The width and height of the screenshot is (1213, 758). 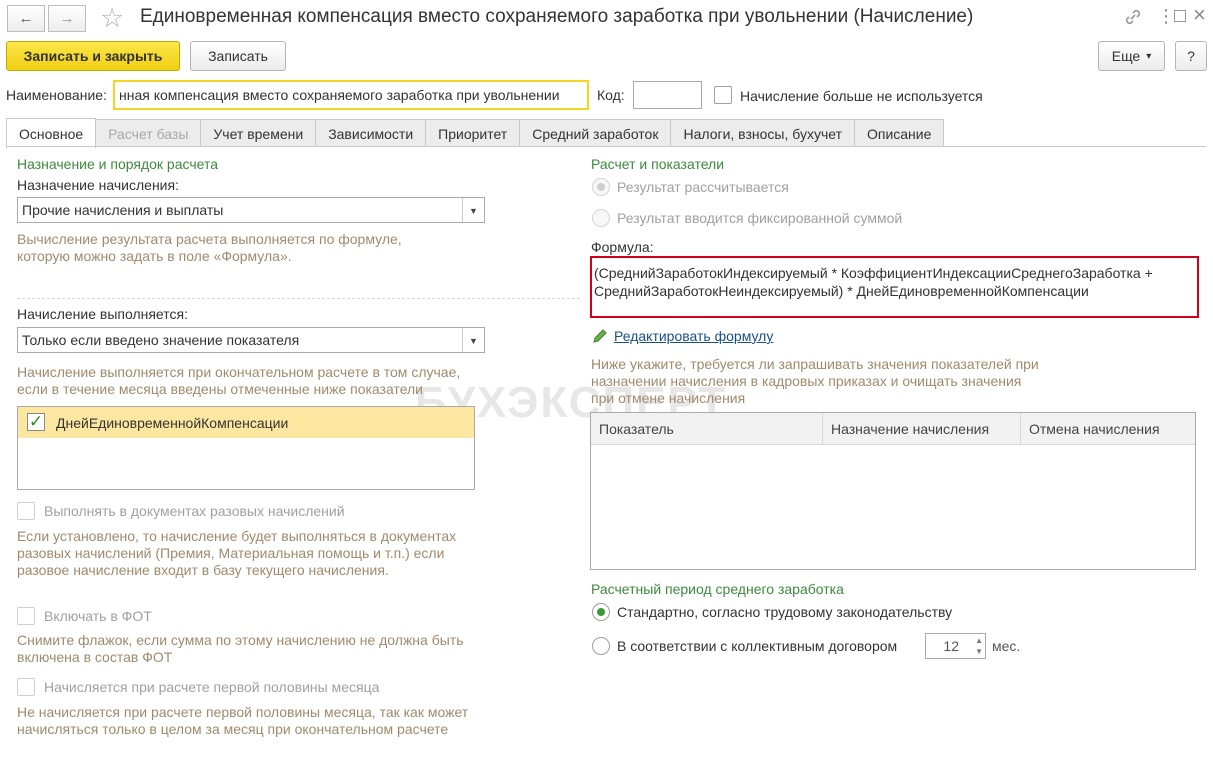 I want to click on radio-period-standard, so click(x=601, y=612).